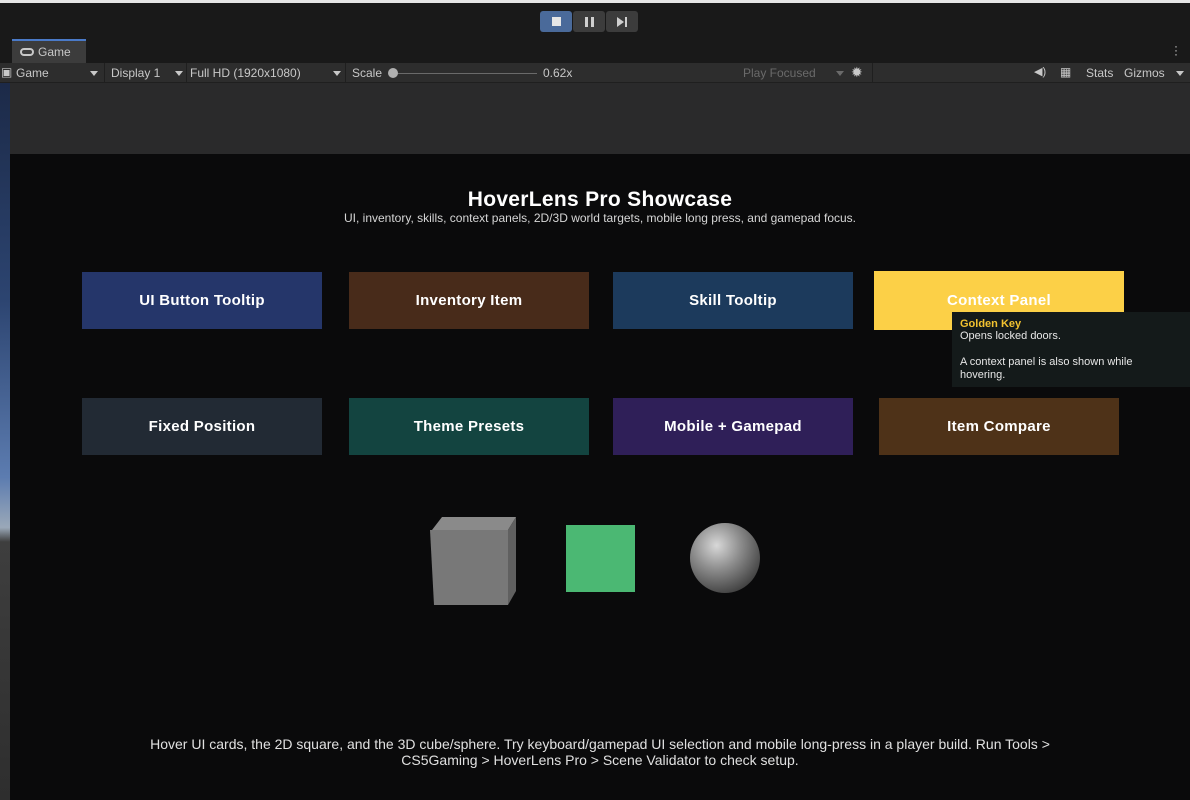 This screenshot has height=800, width=1190. What do you see at coordinates (1144, 73) in the screenshot?
I see `gizmos-button: Gizmos` at bounding box center [1144, 73].